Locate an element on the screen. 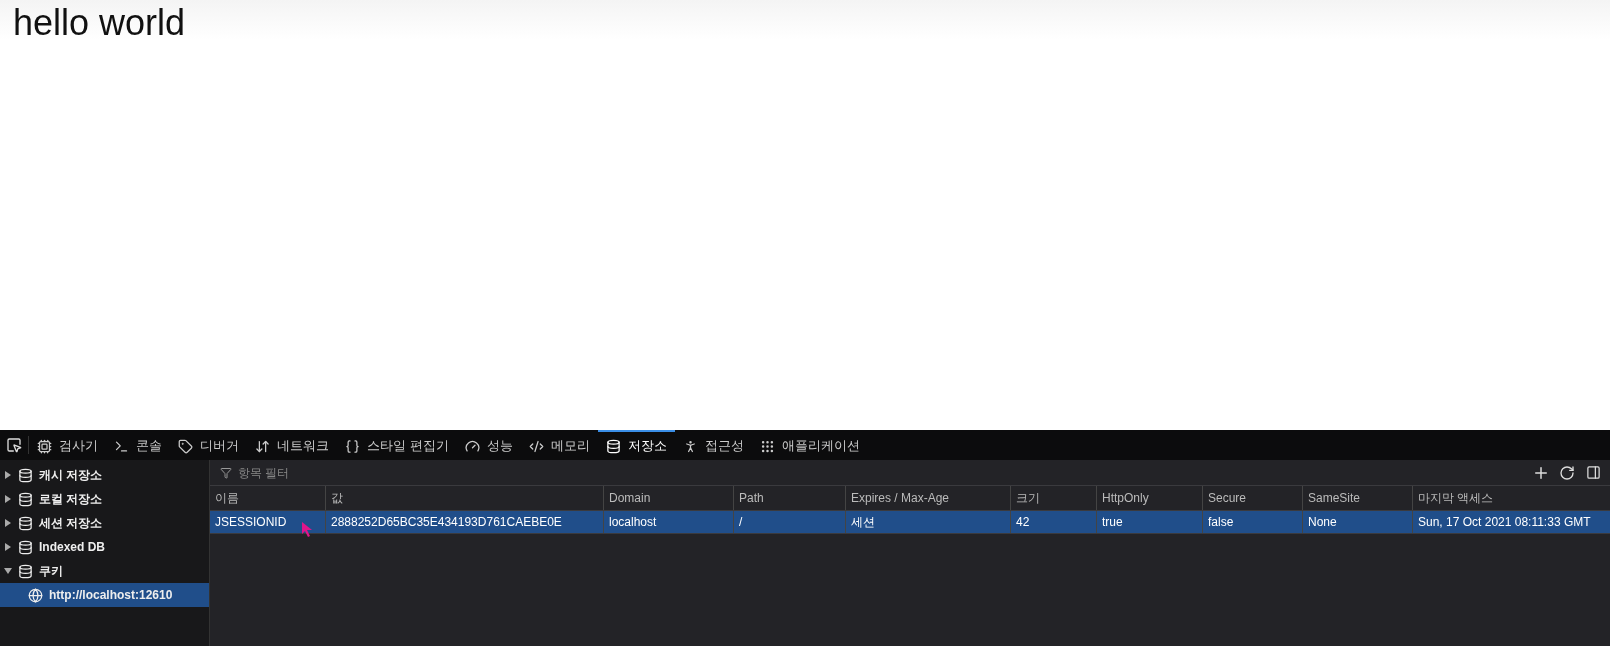 This screenshot has width=1610, height=646. table-cell: 세션 is located at coordinates (863, 522).